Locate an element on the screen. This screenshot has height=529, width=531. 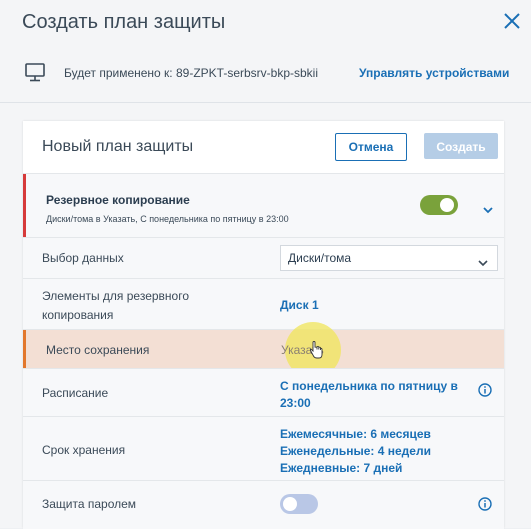
destination-accent-bar is located at coordinates (24, 349).